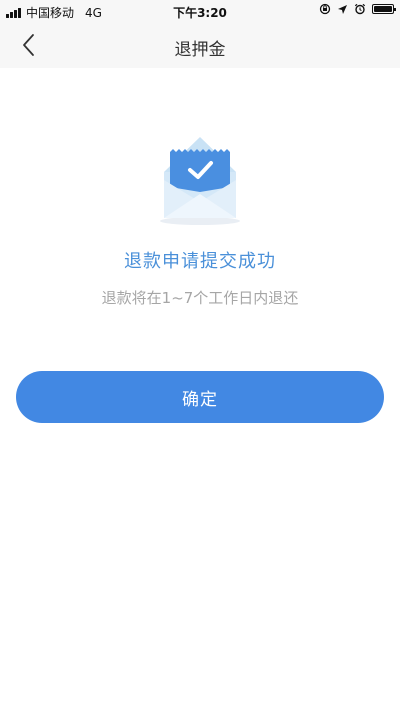 This screenshot has height=711, width=400. What do you see at coordinates (200, 50) in the screenshot?
I see `page-title: 退押金` at bounding box center [200, 50].